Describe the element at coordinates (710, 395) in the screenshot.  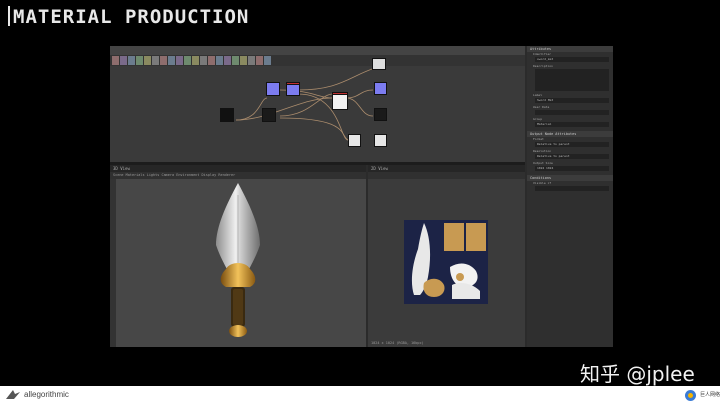
I see `brand-giant-network: 巨人网络` at that location.